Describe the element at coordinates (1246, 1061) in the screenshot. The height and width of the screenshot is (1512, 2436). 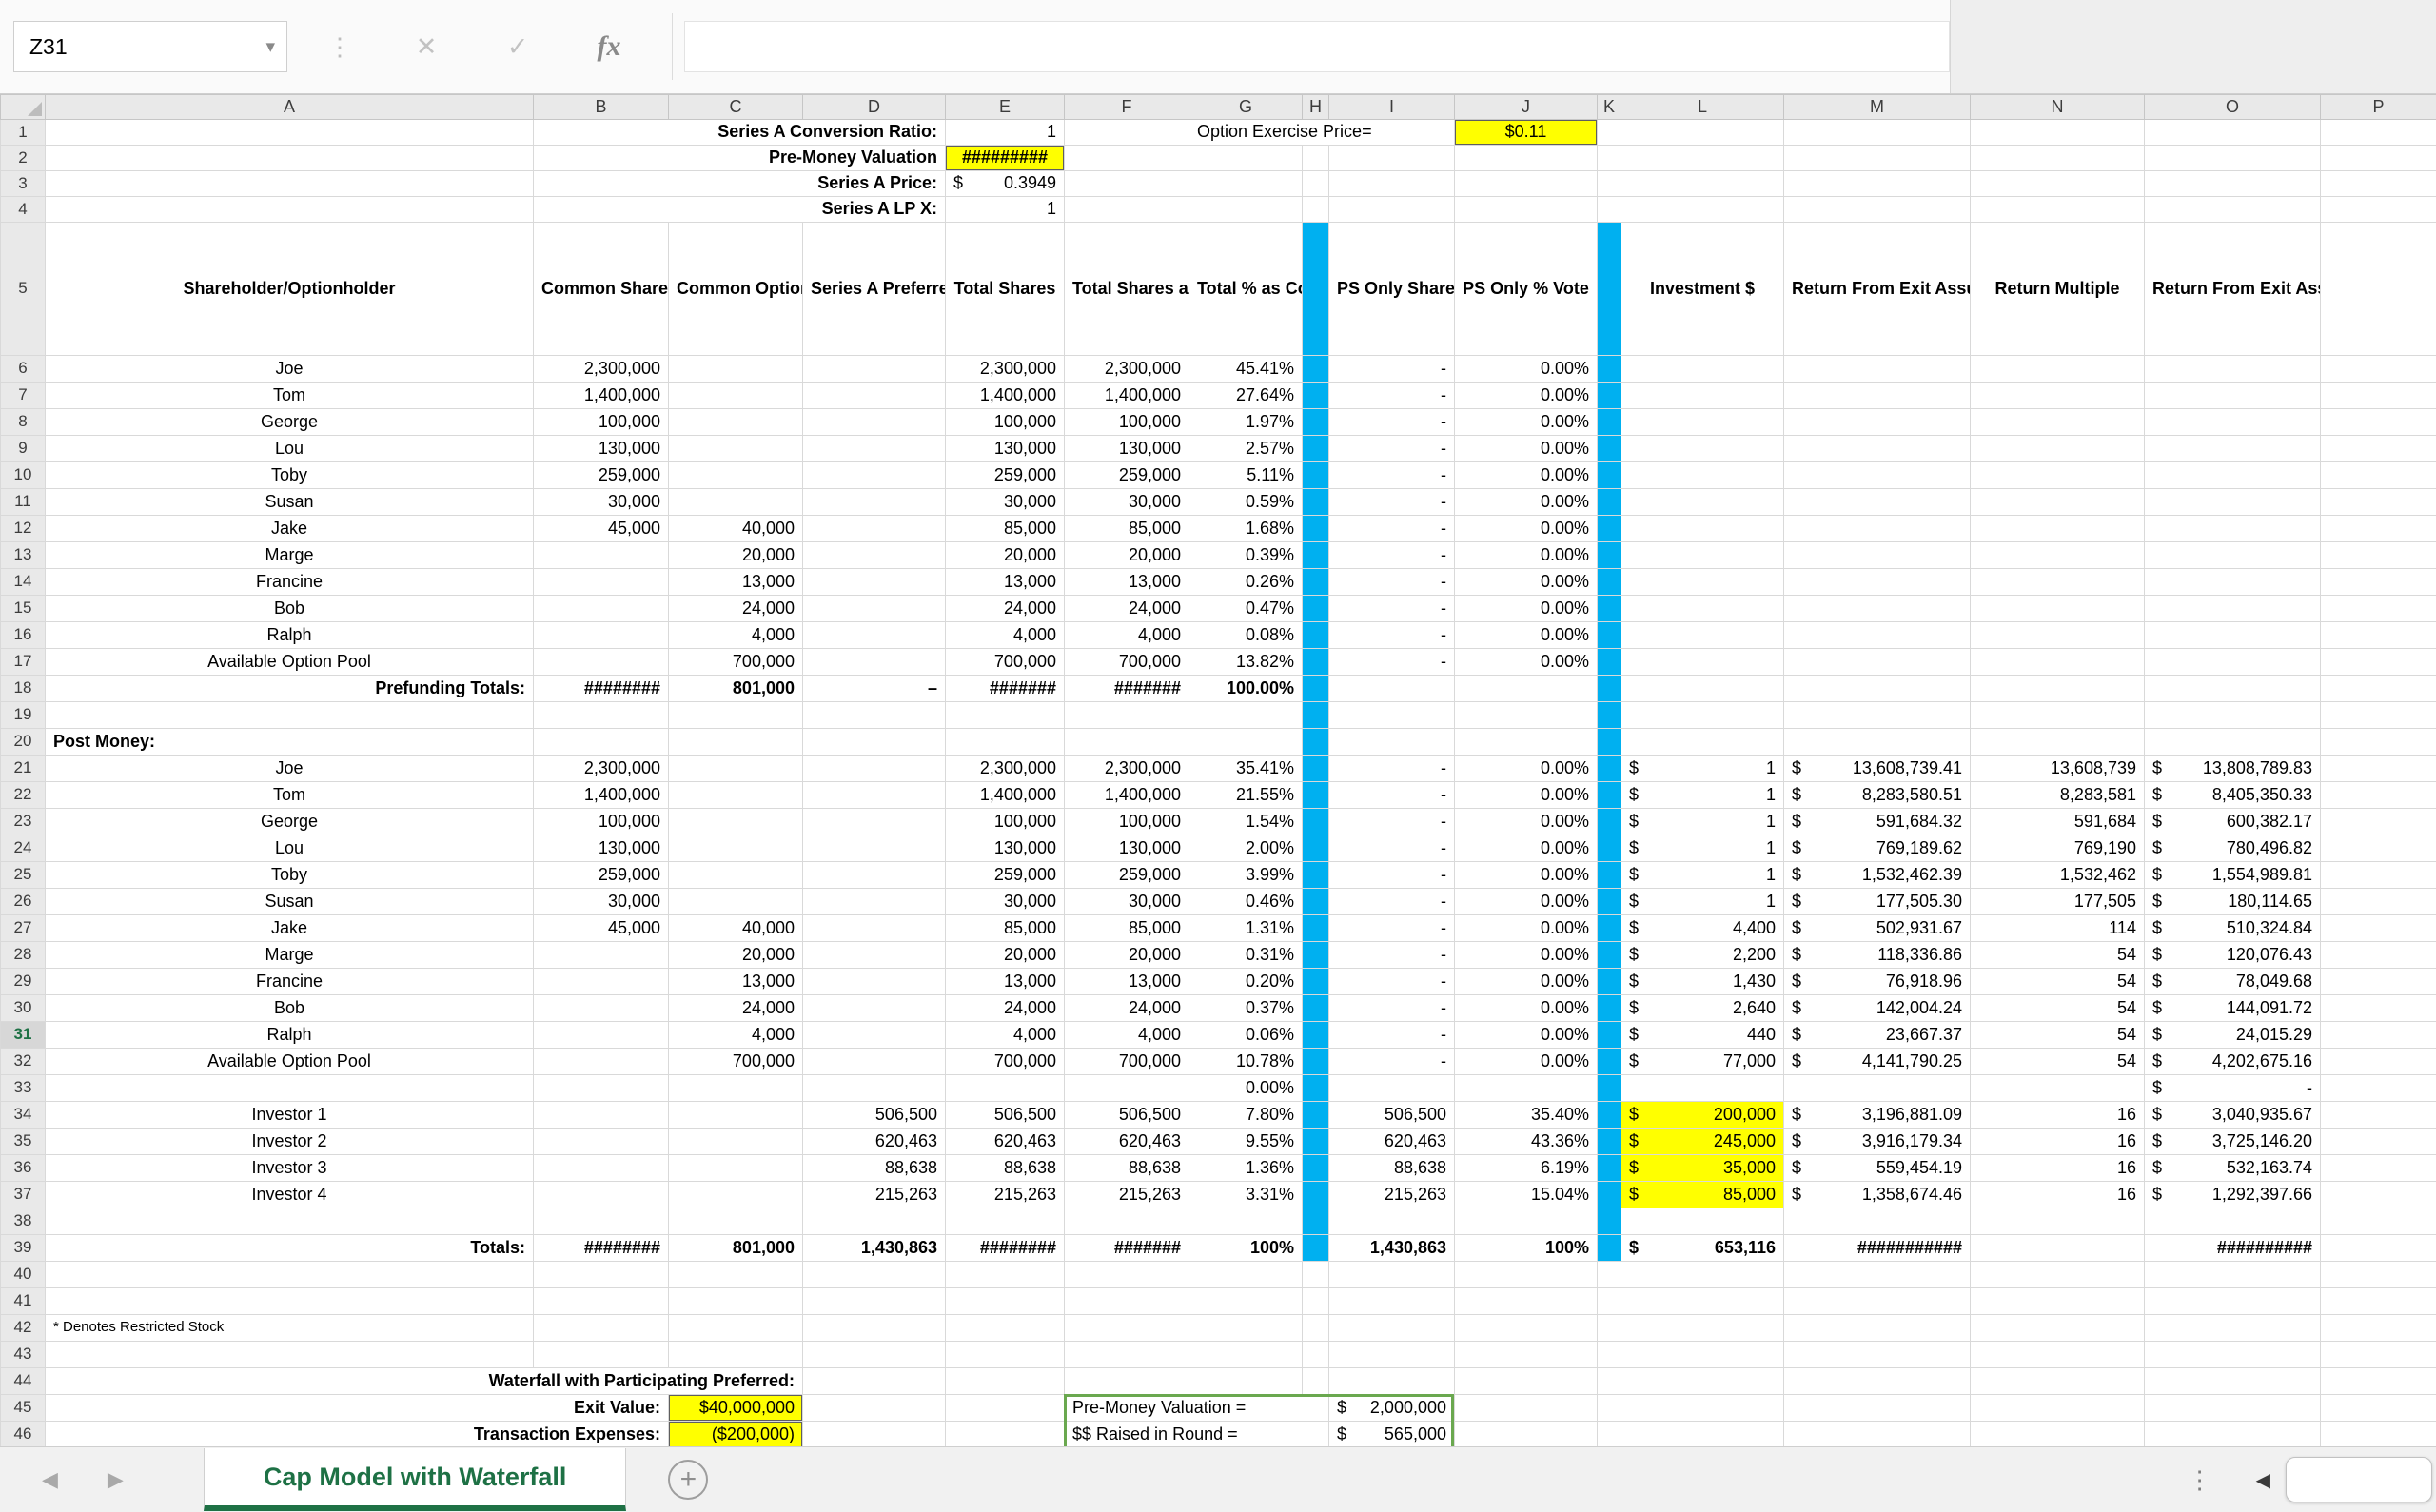
I see `cell-G32: 10.78%` at that location.